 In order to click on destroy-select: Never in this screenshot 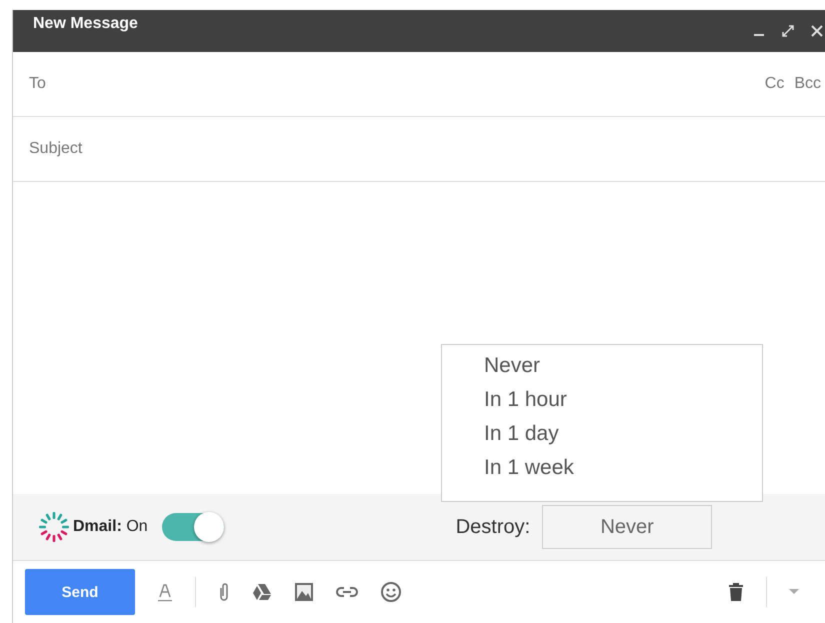, I will do `click(627, 527)`.